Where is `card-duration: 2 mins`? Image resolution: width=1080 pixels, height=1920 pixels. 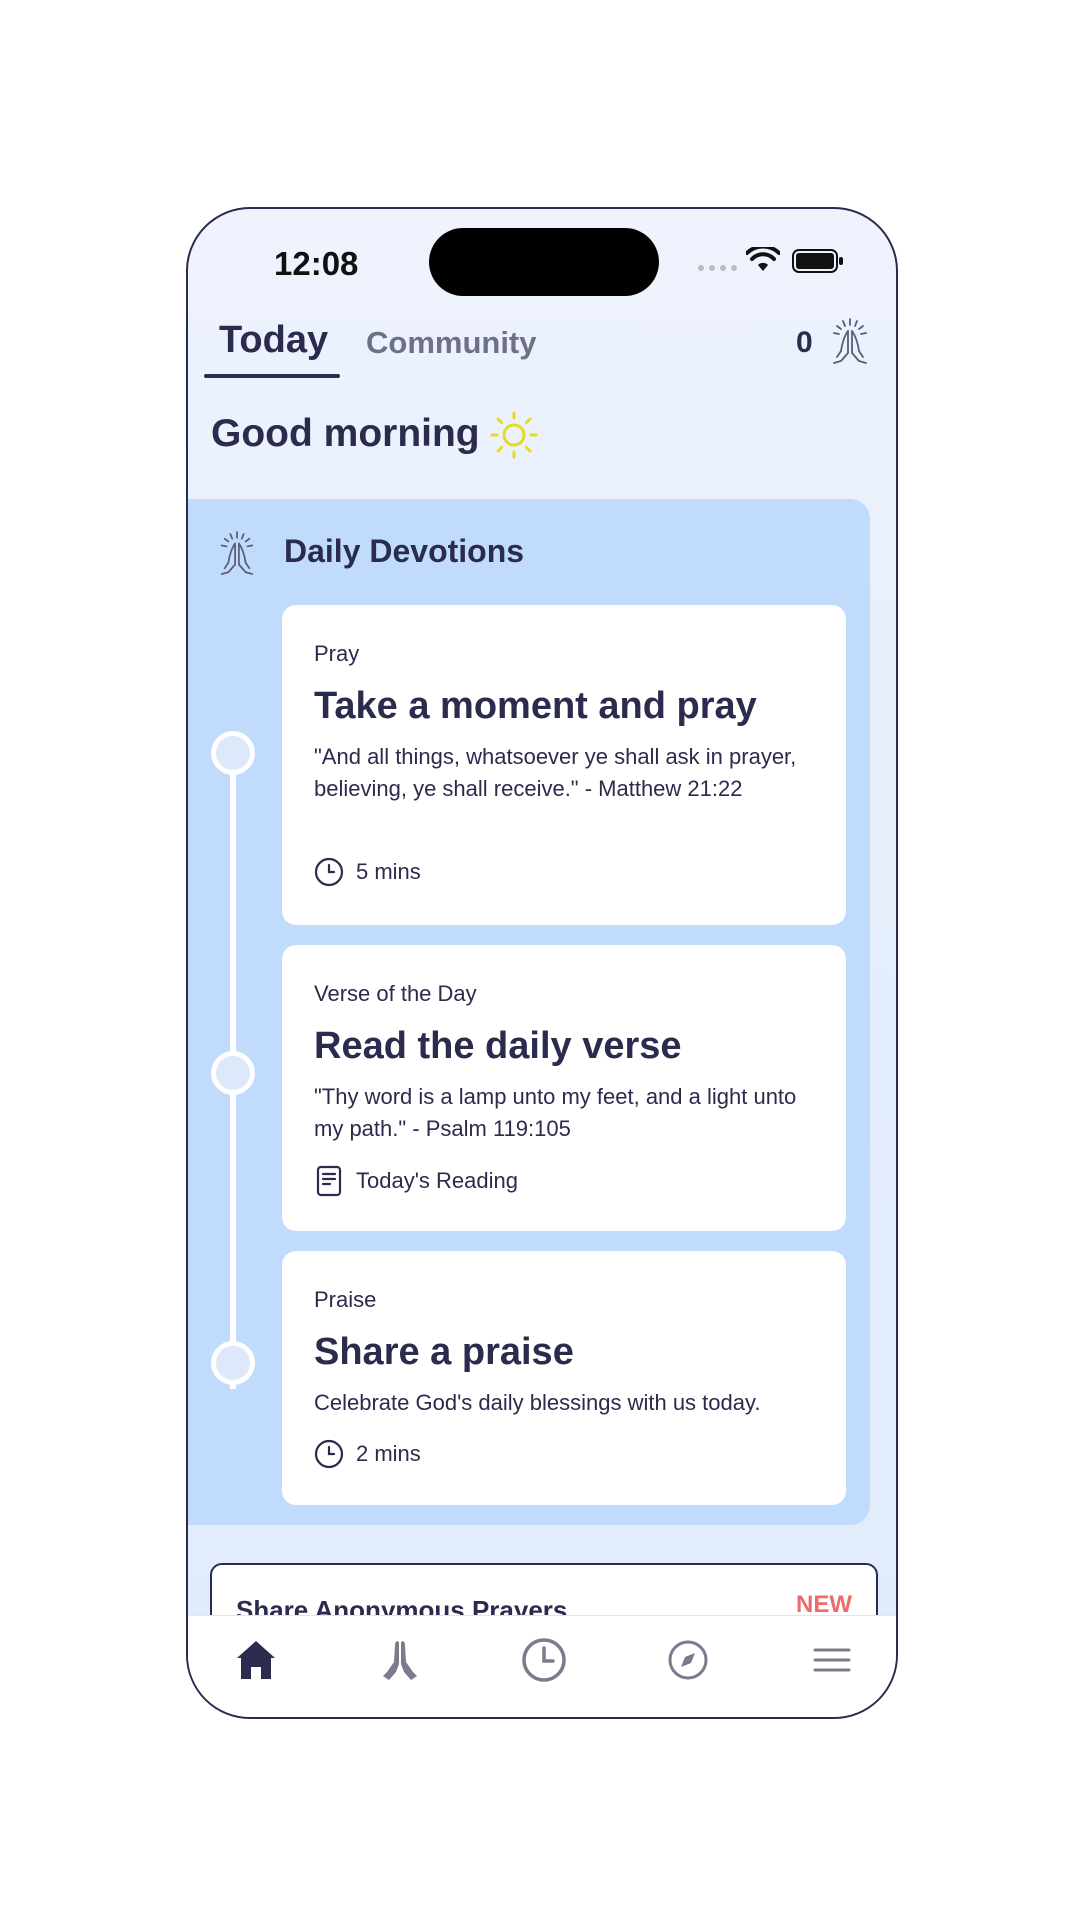
card-duration: 2 mins is located at coordinates (388, 1453).